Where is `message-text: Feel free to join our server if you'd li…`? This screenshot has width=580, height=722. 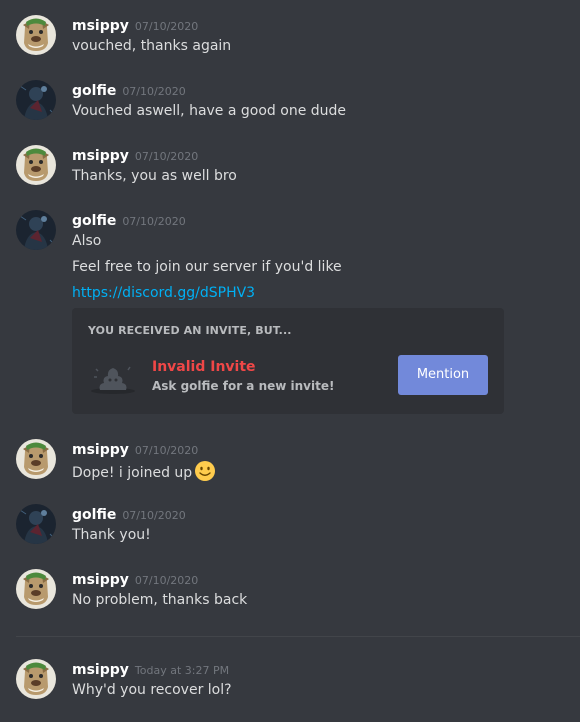
message-text: Feel free to join our server if you'd li… is located at coordinates (207, 267).